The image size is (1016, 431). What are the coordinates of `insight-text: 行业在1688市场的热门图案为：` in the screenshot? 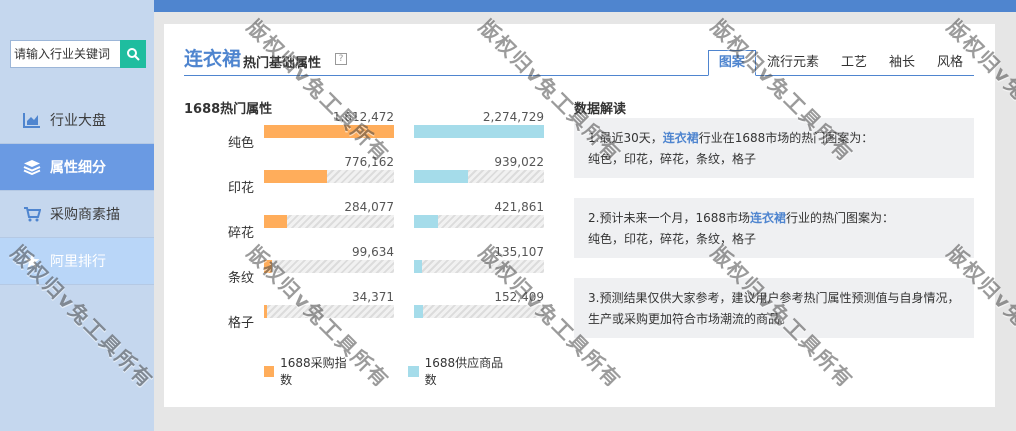 It's located at (786, 138).